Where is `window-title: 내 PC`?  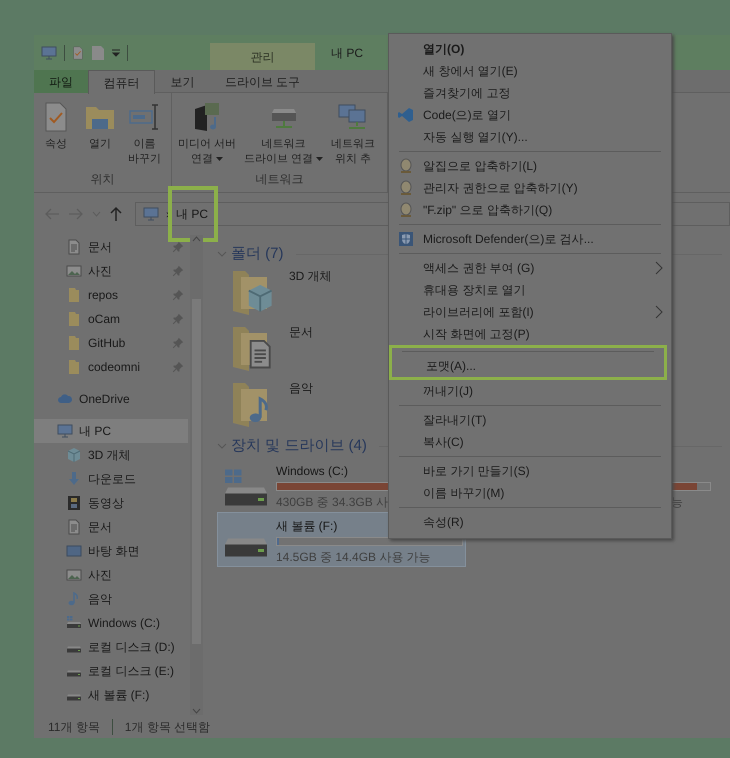 window-title: 내 PC is located at coordinates (347, 53).